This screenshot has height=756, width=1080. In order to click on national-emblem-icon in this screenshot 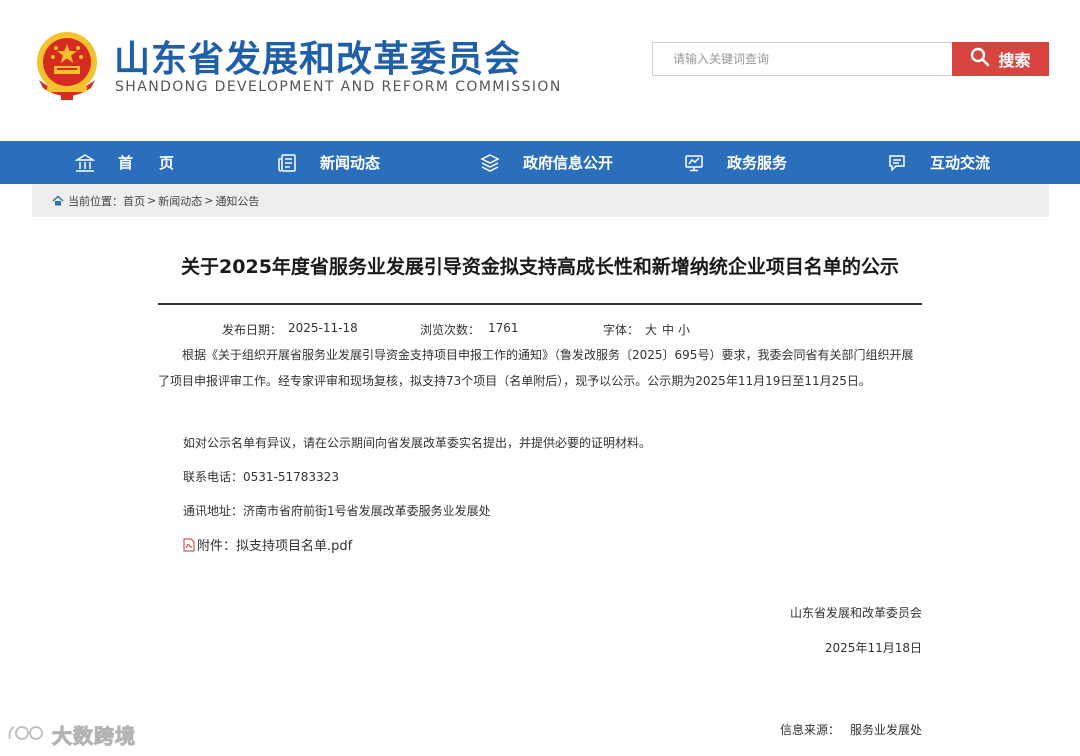, I will do `click(67, 65)`.